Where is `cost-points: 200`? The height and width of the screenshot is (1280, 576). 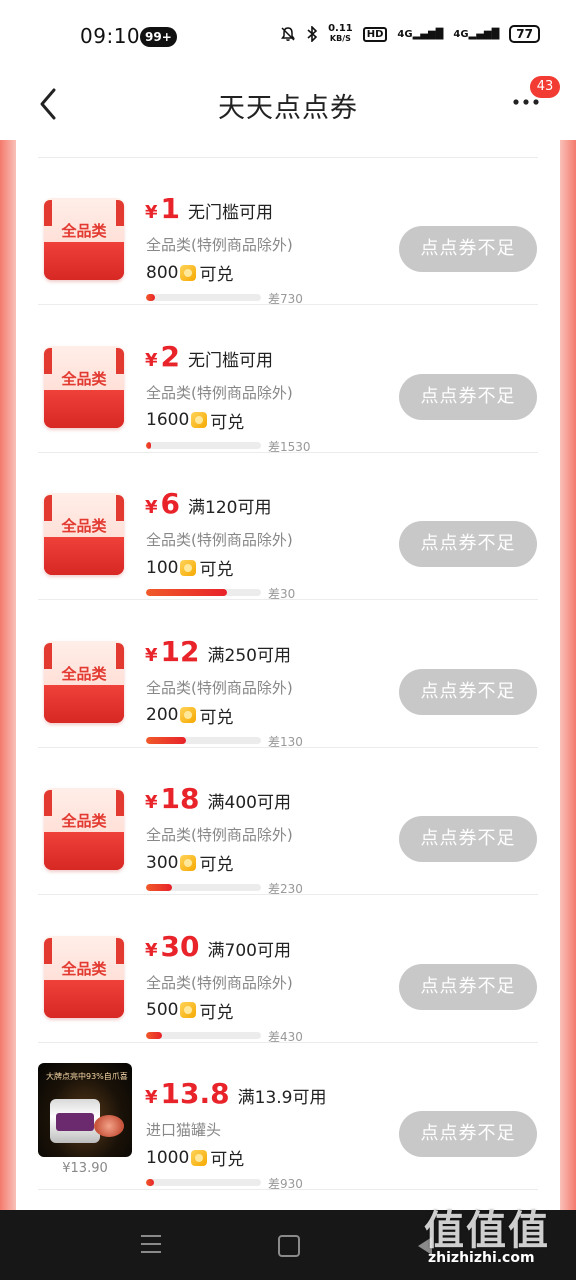 cost-points: 200 is located at coordinates (162, 715).